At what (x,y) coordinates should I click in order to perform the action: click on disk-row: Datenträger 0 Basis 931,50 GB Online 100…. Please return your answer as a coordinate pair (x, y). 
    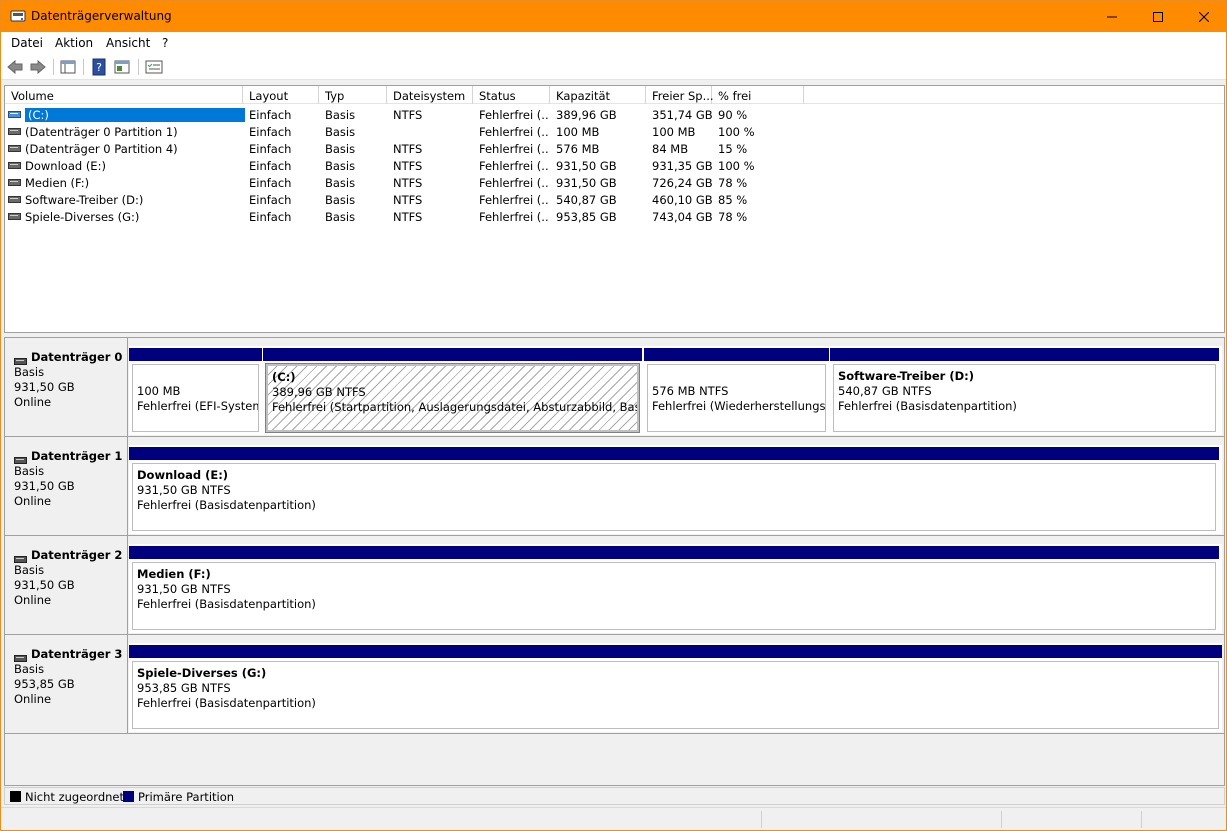
    Looking at the image, I should click on (614, 387).